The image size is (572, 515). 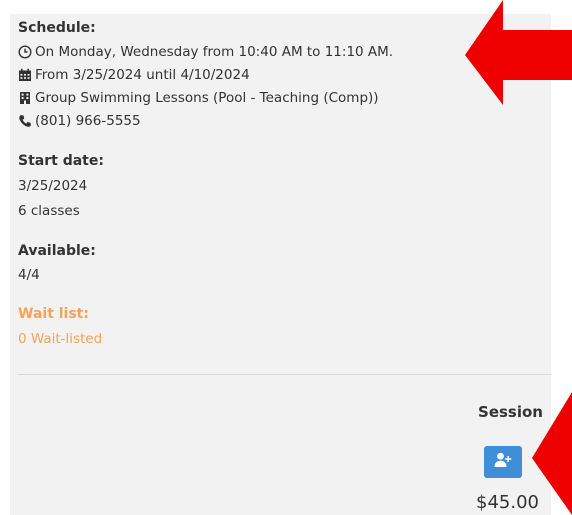 What do you see at coordinates (142, 75) in the screenshot?
I see `schedule-dates-text: From 3/25/2024 until 4/10/2024` at bounding box center [142, 75].